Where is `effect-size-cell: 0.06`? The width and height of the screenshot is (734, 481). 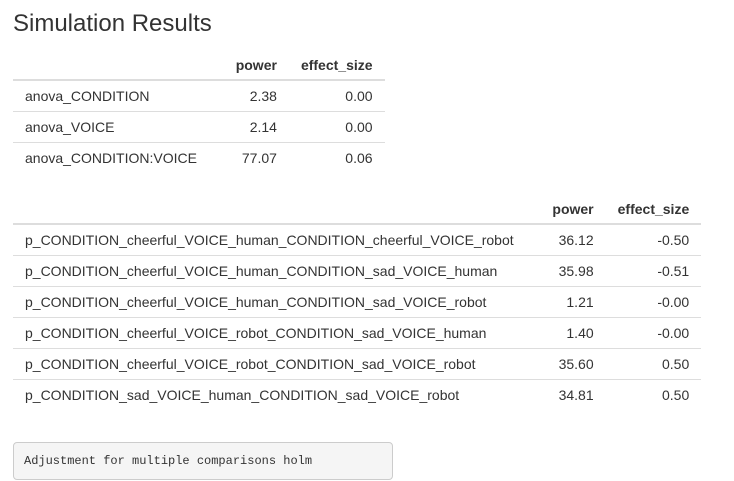
effect-size-cell: 0.06 is located at coordinates (336, 157).